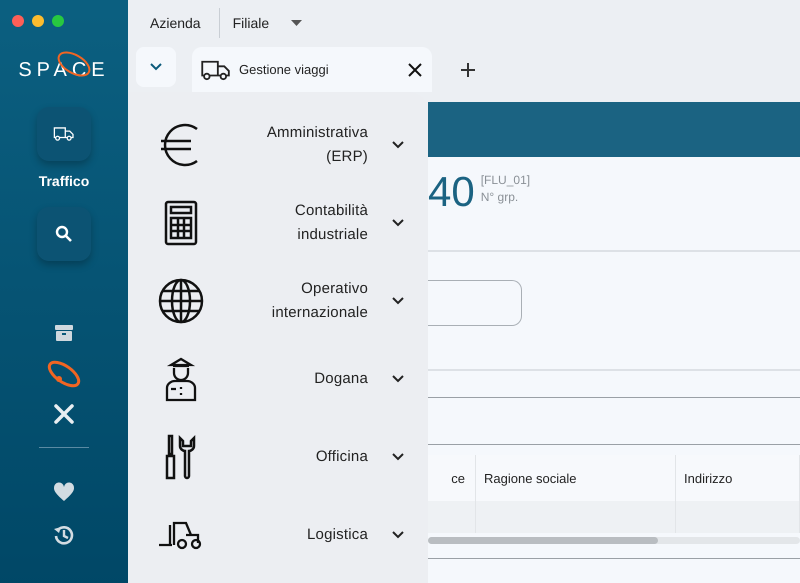 This screenshot has width=800, height=583. What do you see at coordinates (614, 540) in the screenshot?
I see `scrollbar` at bounding box center [614, 540].